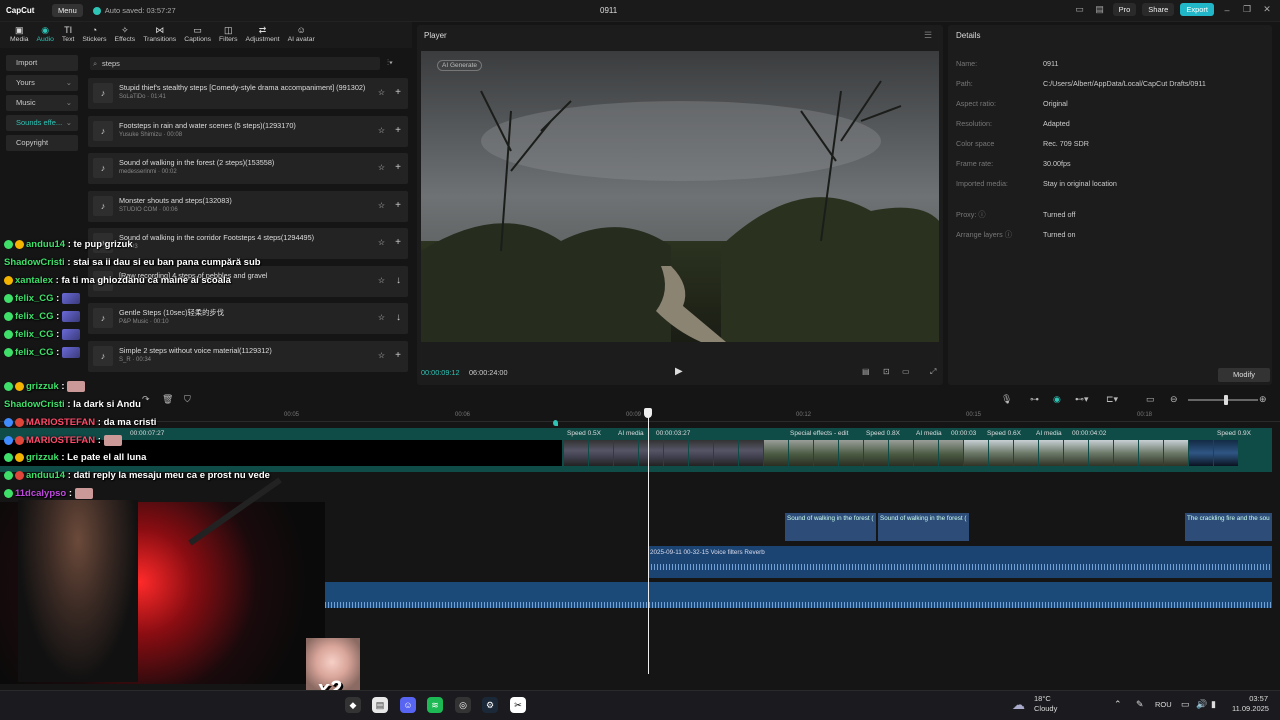  What do you see at coordinates (1163, 704) in the screenshot?
I see `language-indicator: ROU` at bounding box center [1163, 704].